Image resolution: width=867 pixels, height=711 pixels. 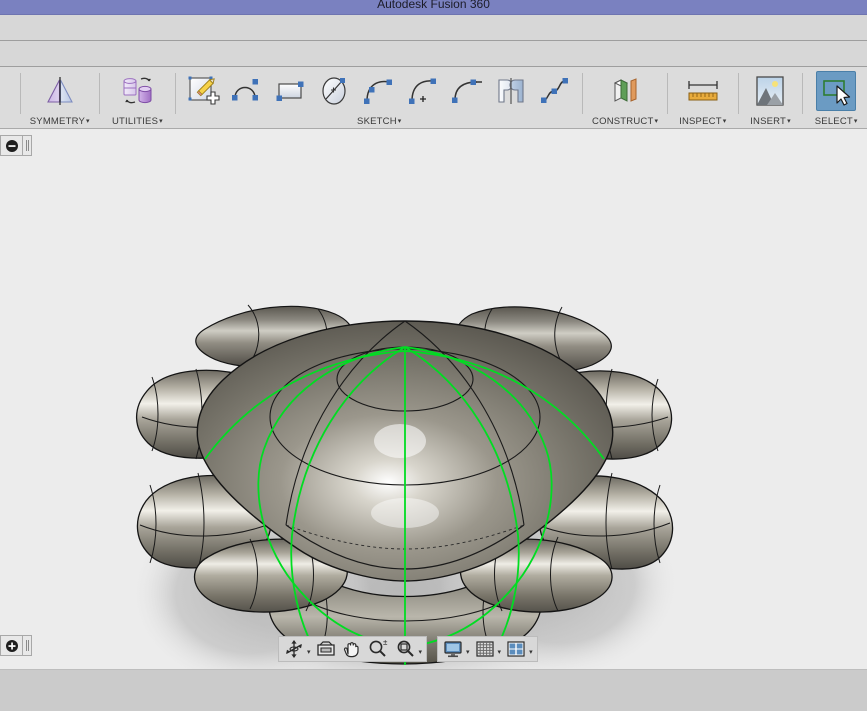 I want to click on navigation-bar: ▾ ± ▾ ▾ ▾ ▾, so click(x=408, y=649).